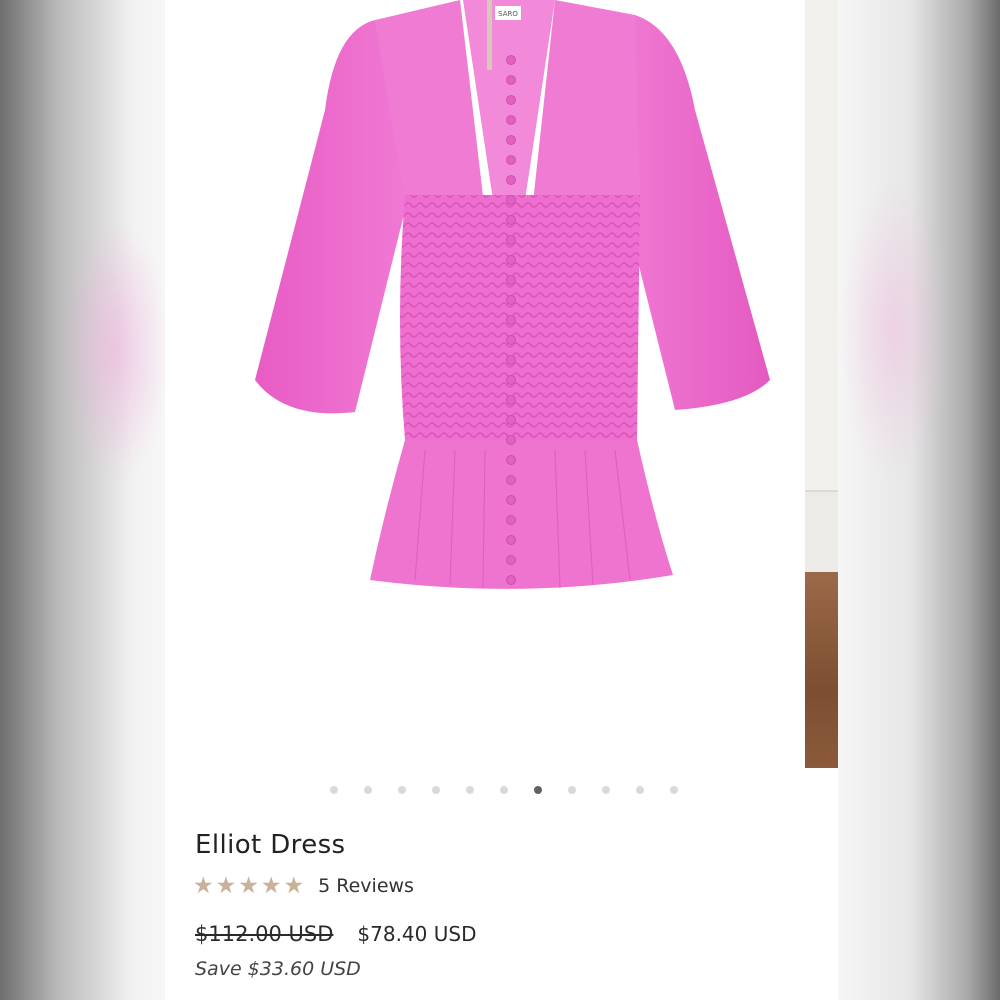  What do you see at coordinates (508, 14) in the screenshot?
I see `label-text: SARO` at bounding box center [508, 14].